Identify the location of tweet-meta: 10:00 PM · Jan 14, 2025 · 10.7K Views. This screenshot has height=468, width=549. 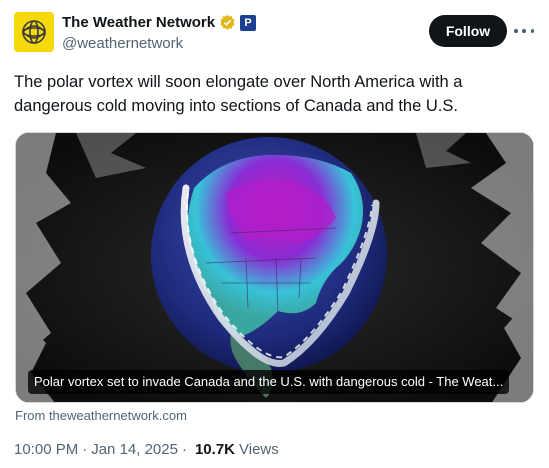
(146, 449).